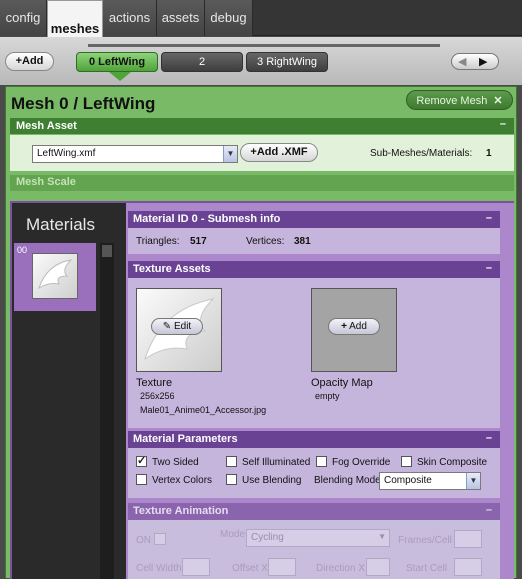 The width and height of the screenshot is (522, 579). I want to click on close-icon: ✕, so click(498, 101).